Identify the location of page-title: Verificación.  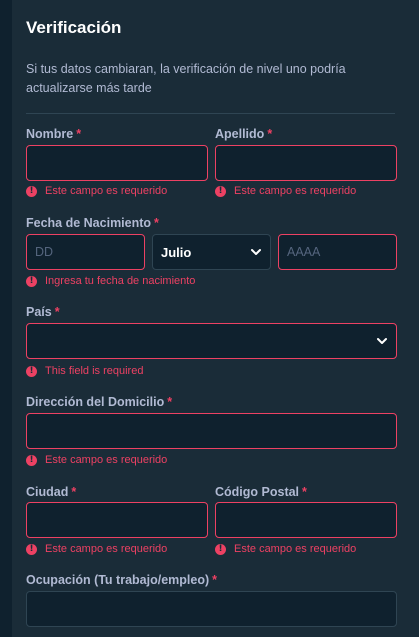
(74, 27).